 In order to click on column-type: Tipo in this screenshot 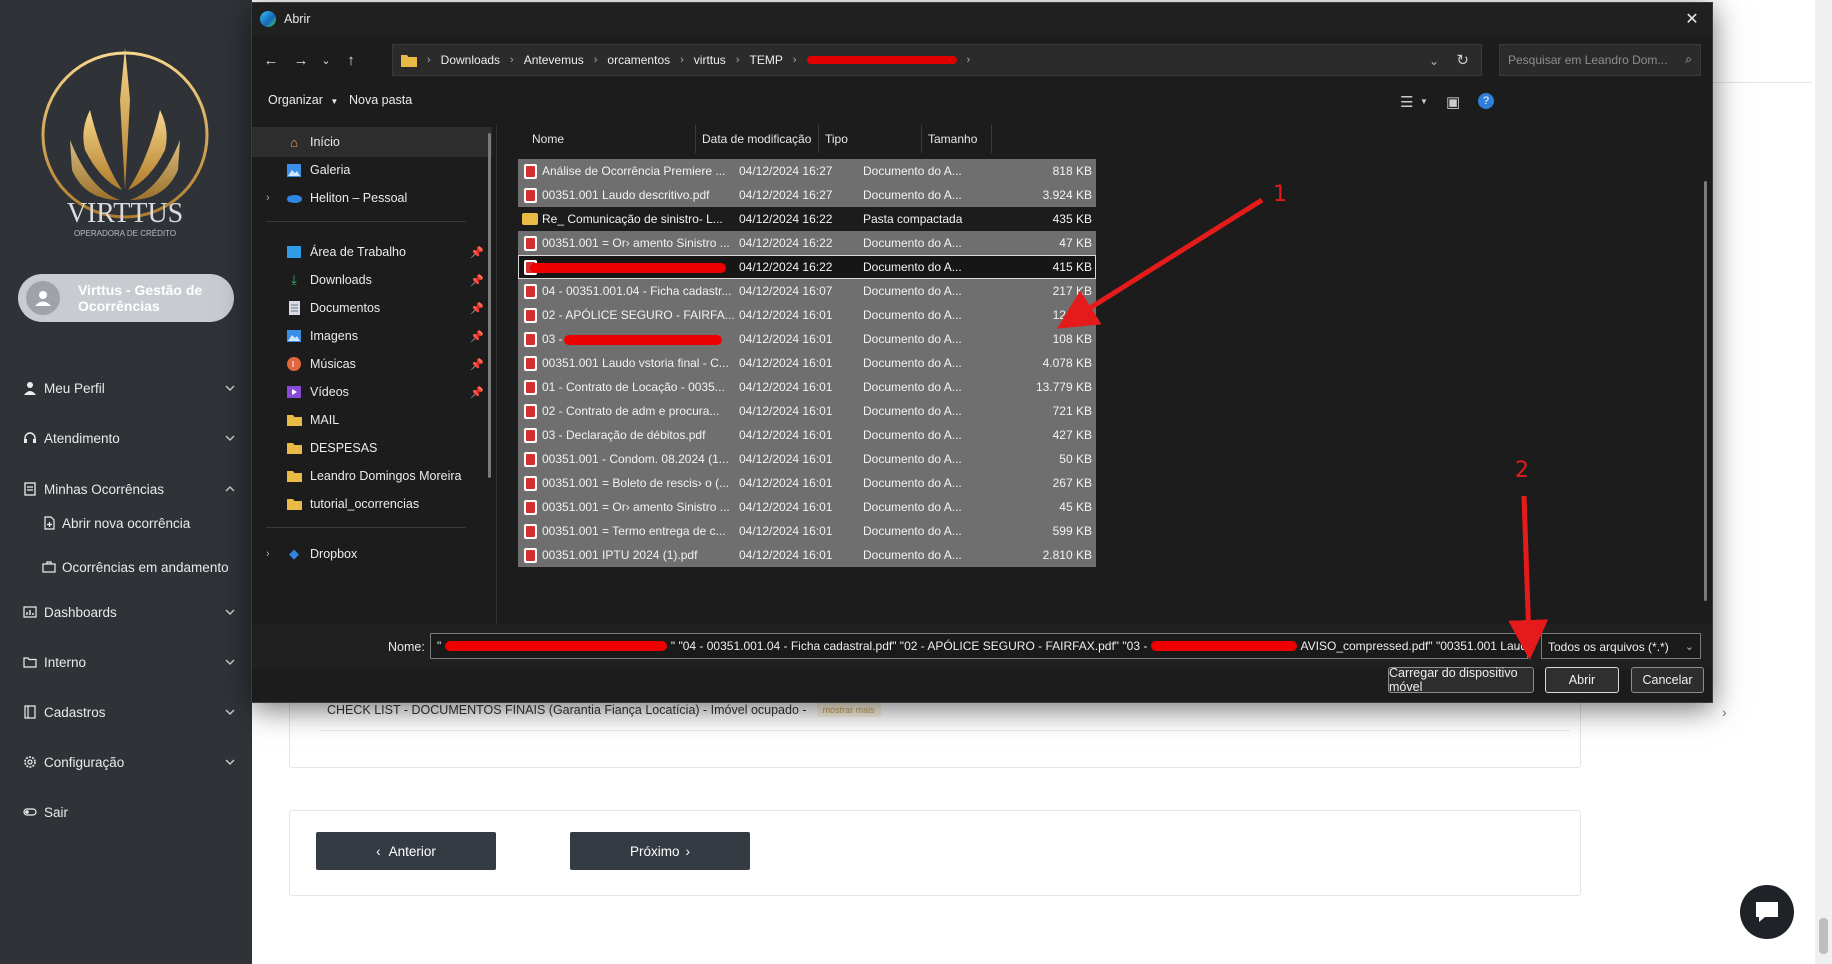, I will do `click(870, 139)`.